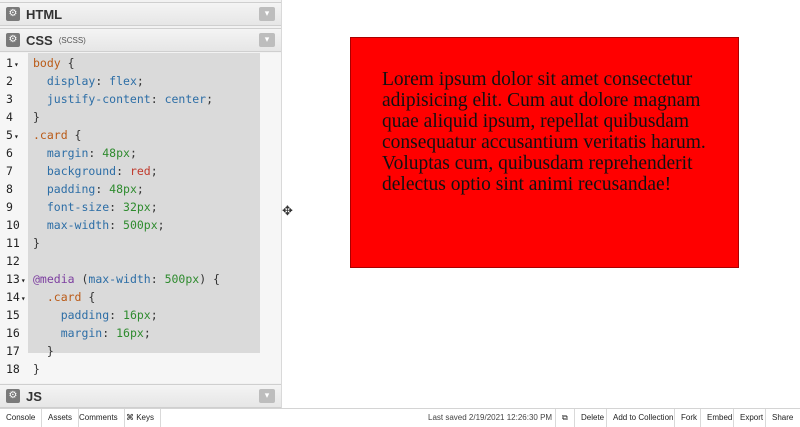  I want to click on code-line: 5▾ .card {, so click(140, 135).